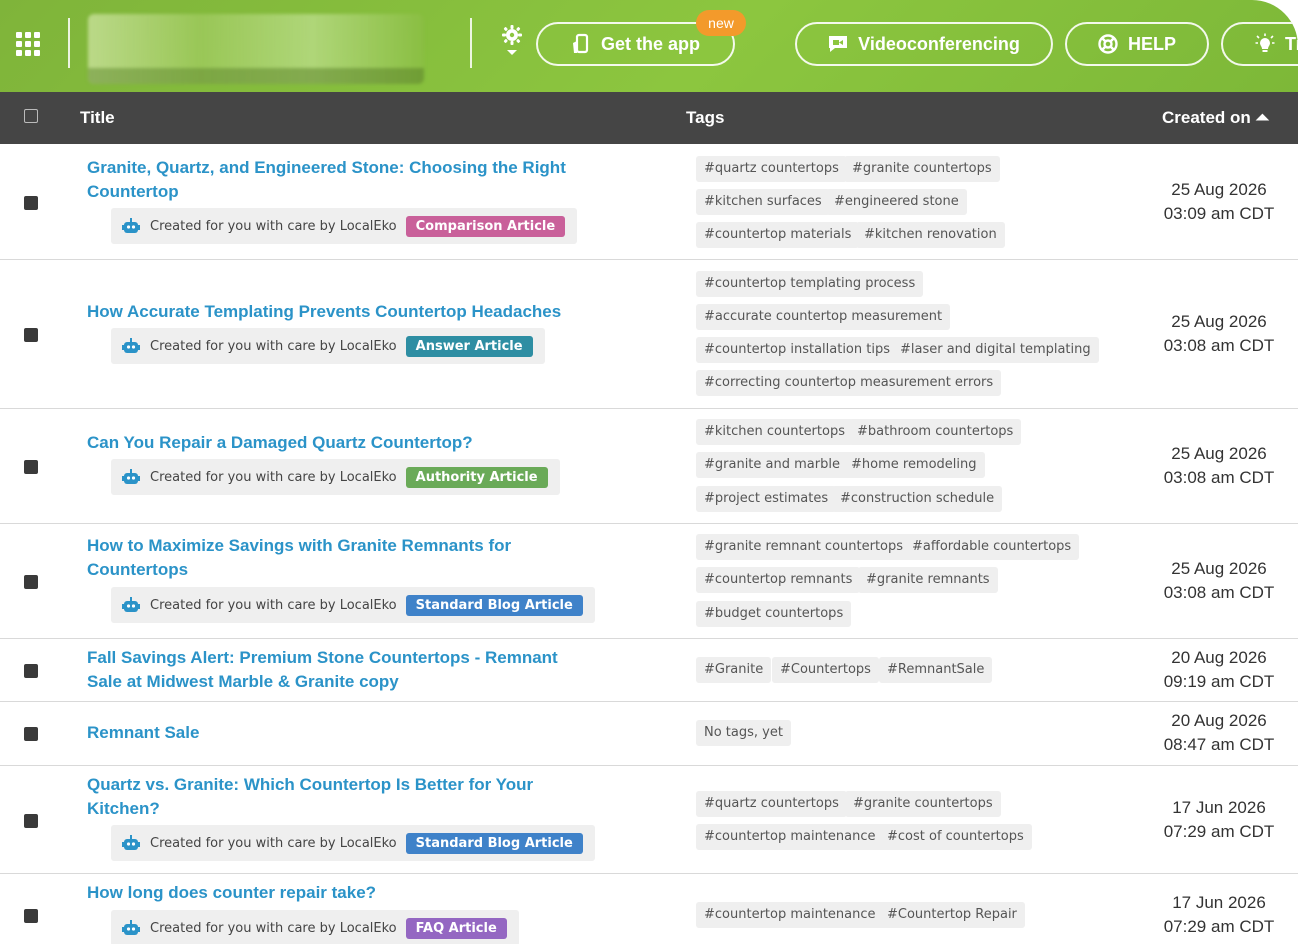 This screenshot has height=944, width=1298. Describe the element at coordinates (930, 235) in the screenshot. I see `tag-chip: #kitchen renovation` at that location.